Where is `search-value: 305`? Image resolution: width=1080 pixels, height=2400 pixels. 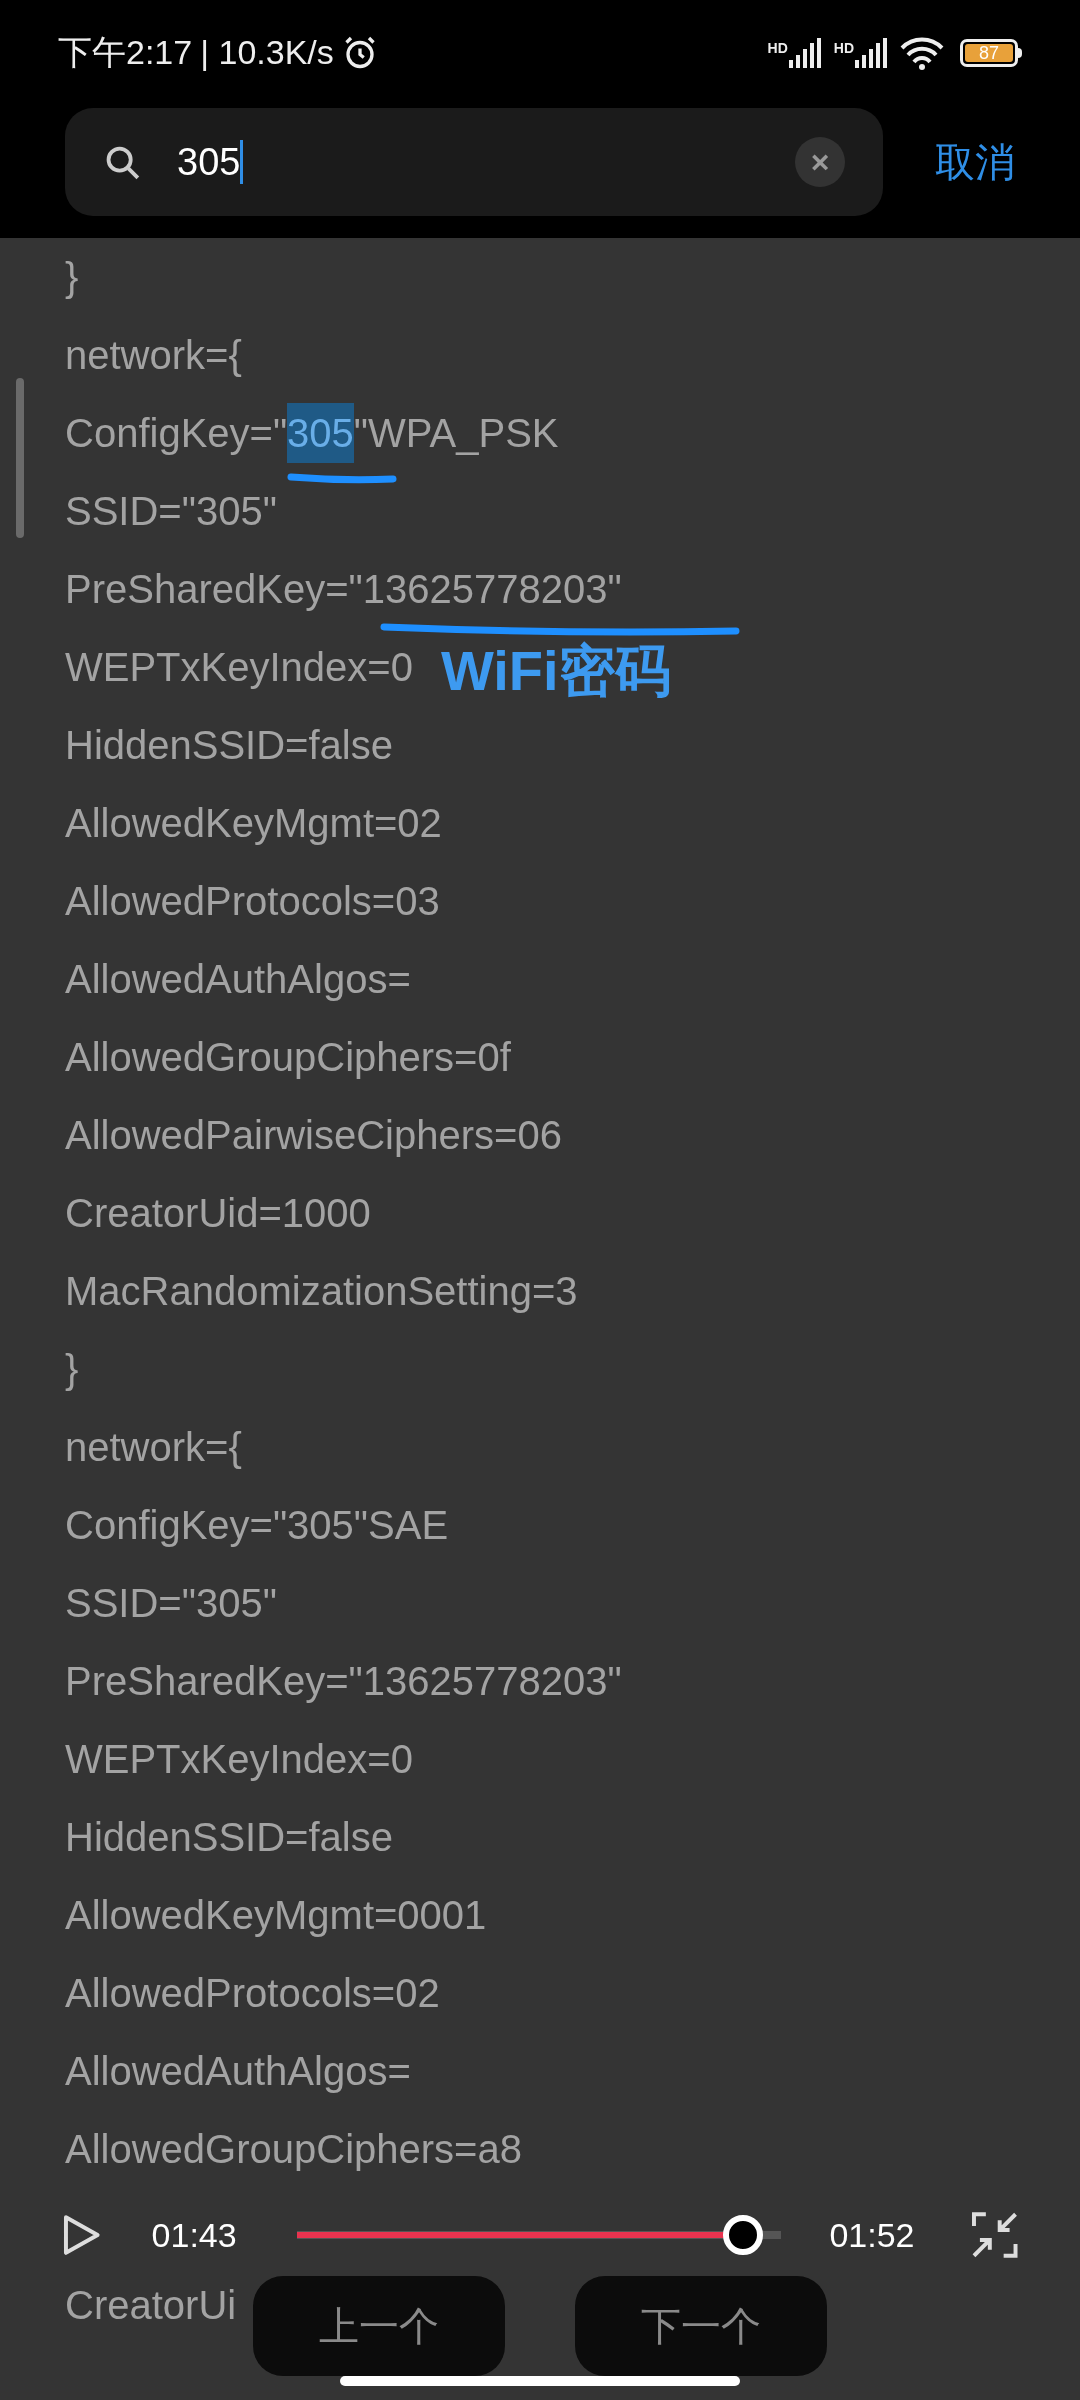 search-value: 305 is located at coordinates (209, 162).